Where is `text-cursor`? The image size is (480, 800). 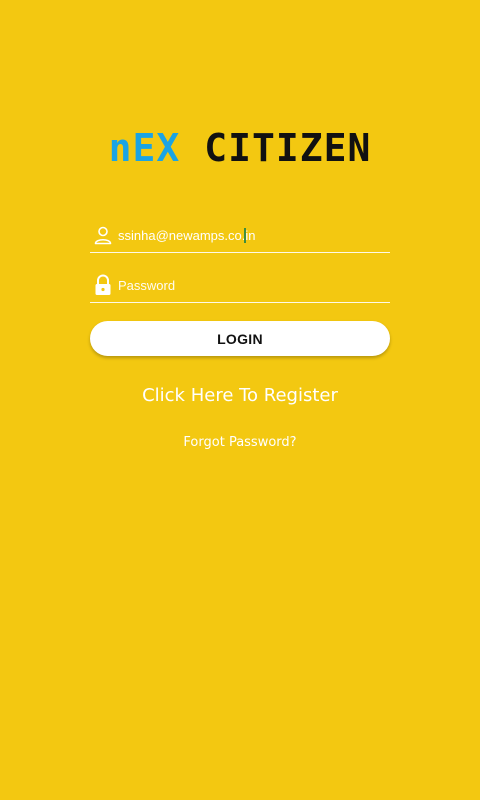 text-cursor is located at coordinates (245, 235).